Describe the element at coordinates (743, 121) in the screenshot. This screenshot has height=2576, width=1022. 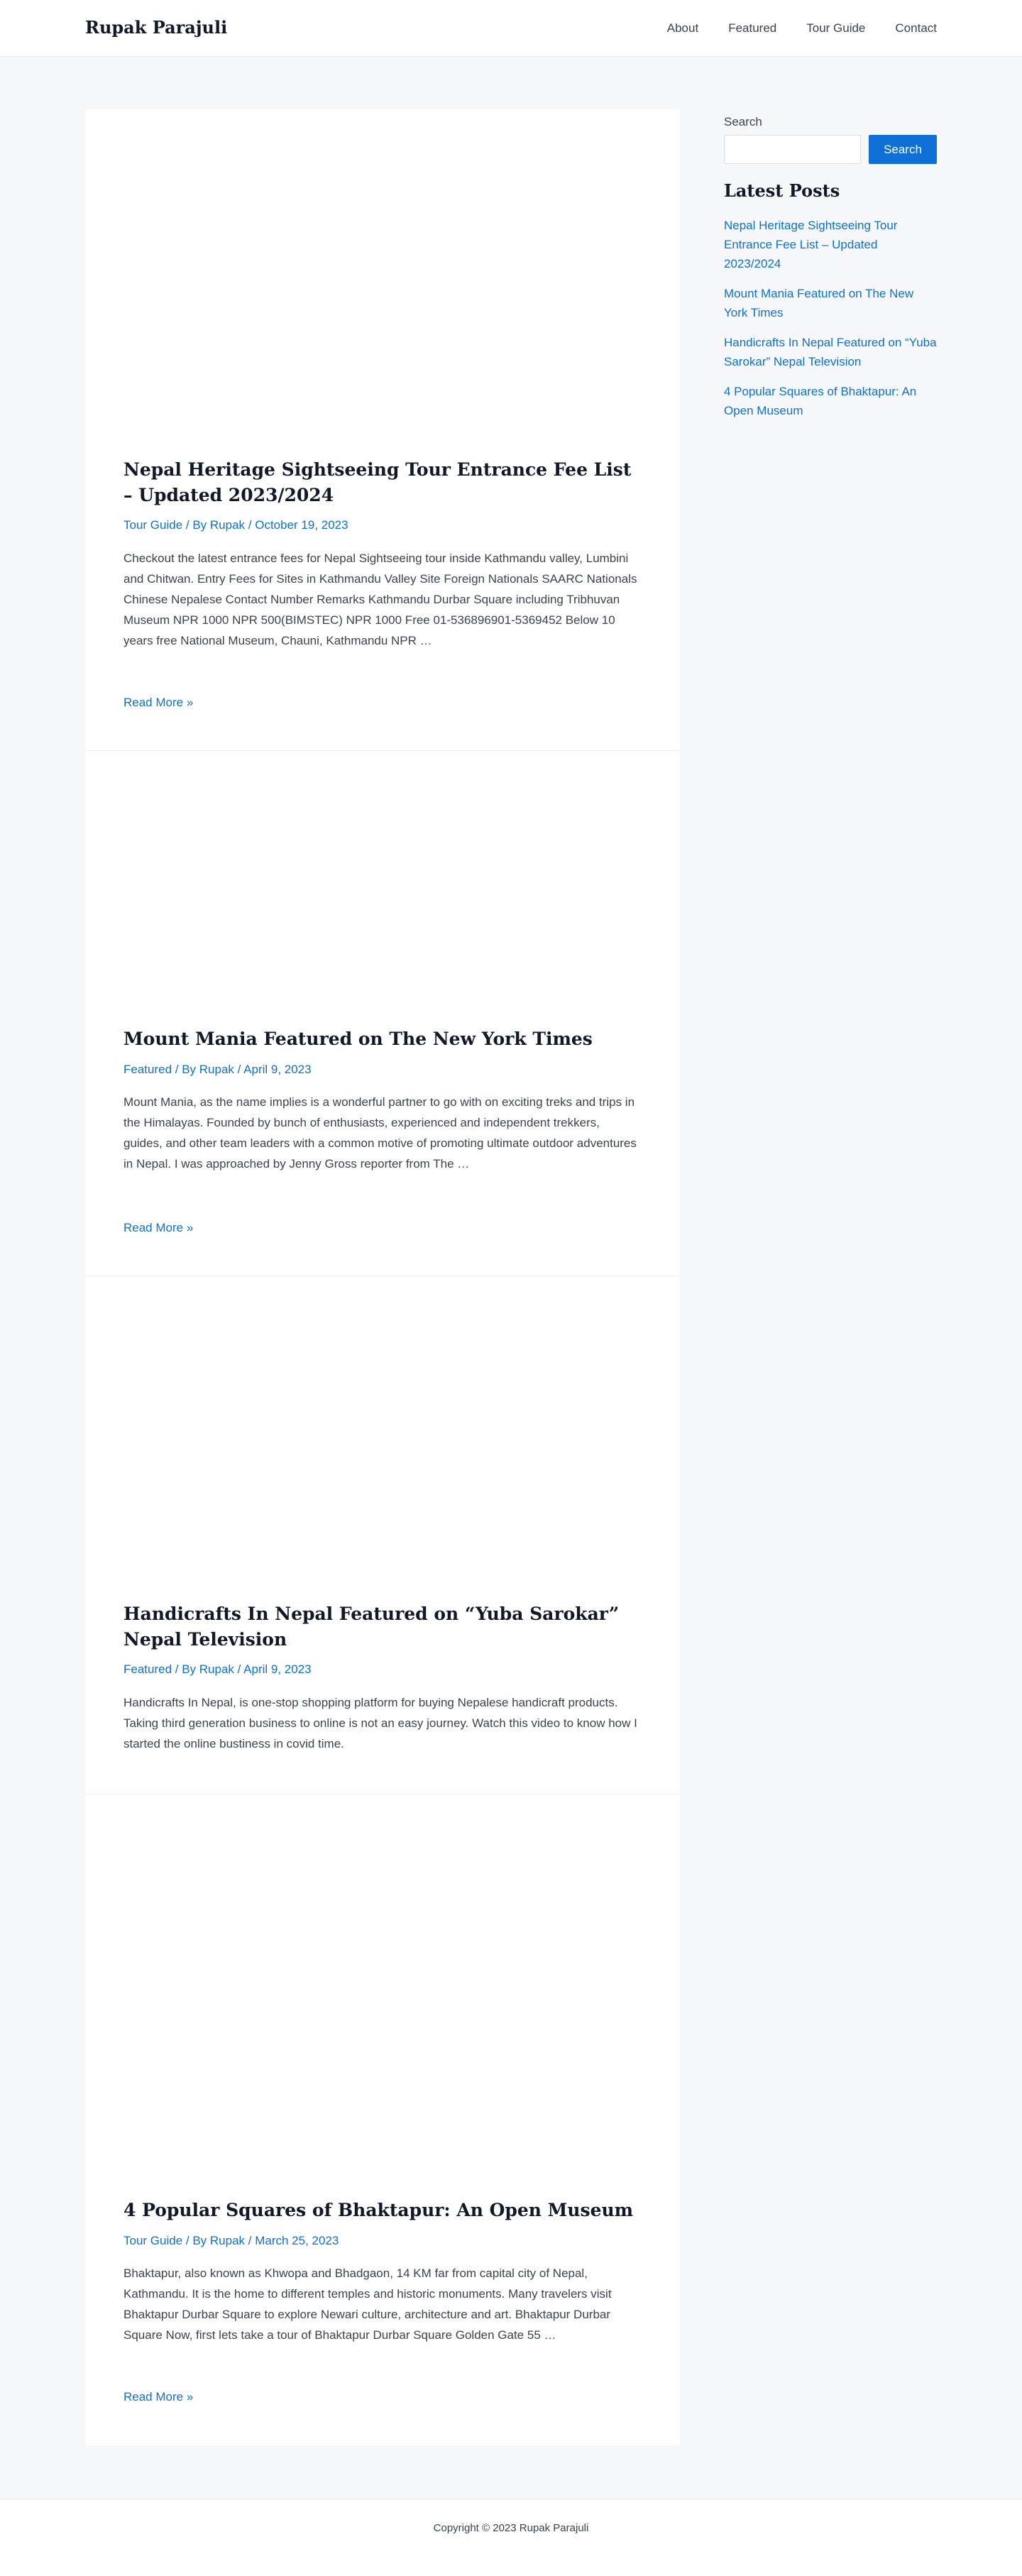
I see `search-label: Search` at that location.